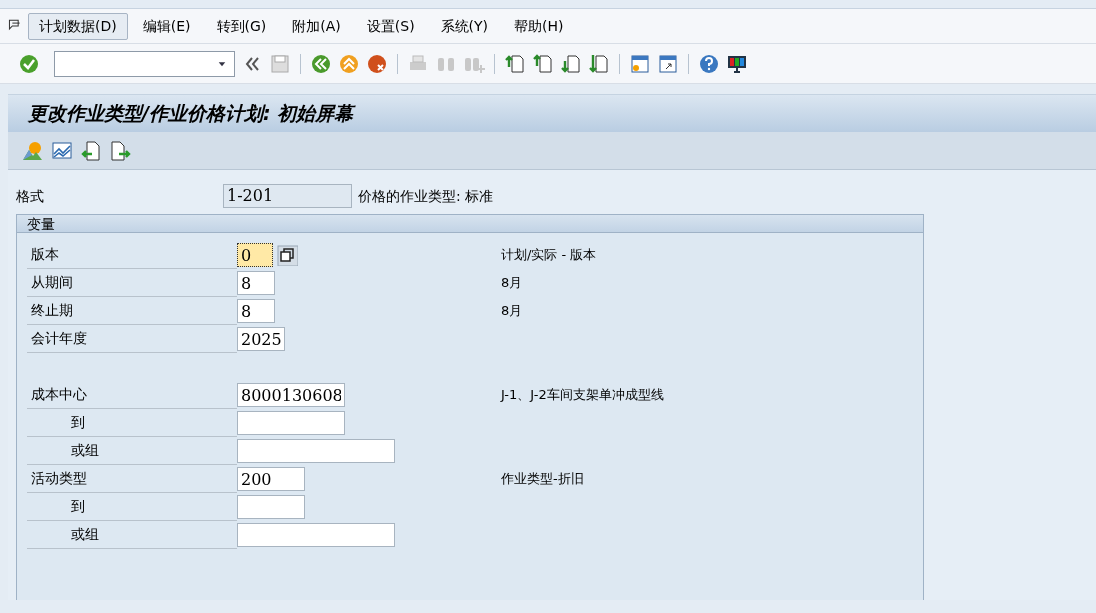 The height and width of the screenshot is (613, 1096). I want to click on next-page-icon, so click(571, 63).